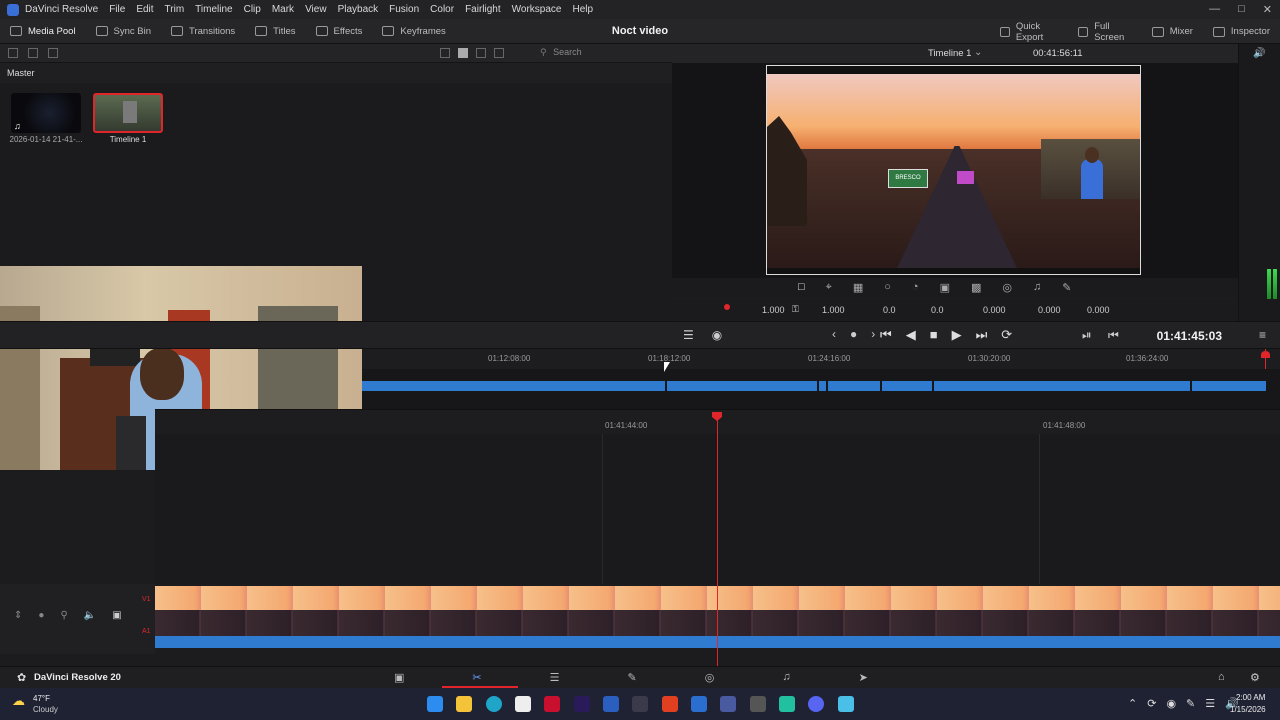 This screenshot has width=1280, height=720. I want to click on media-page-icon: ▣, so click(399, 677).